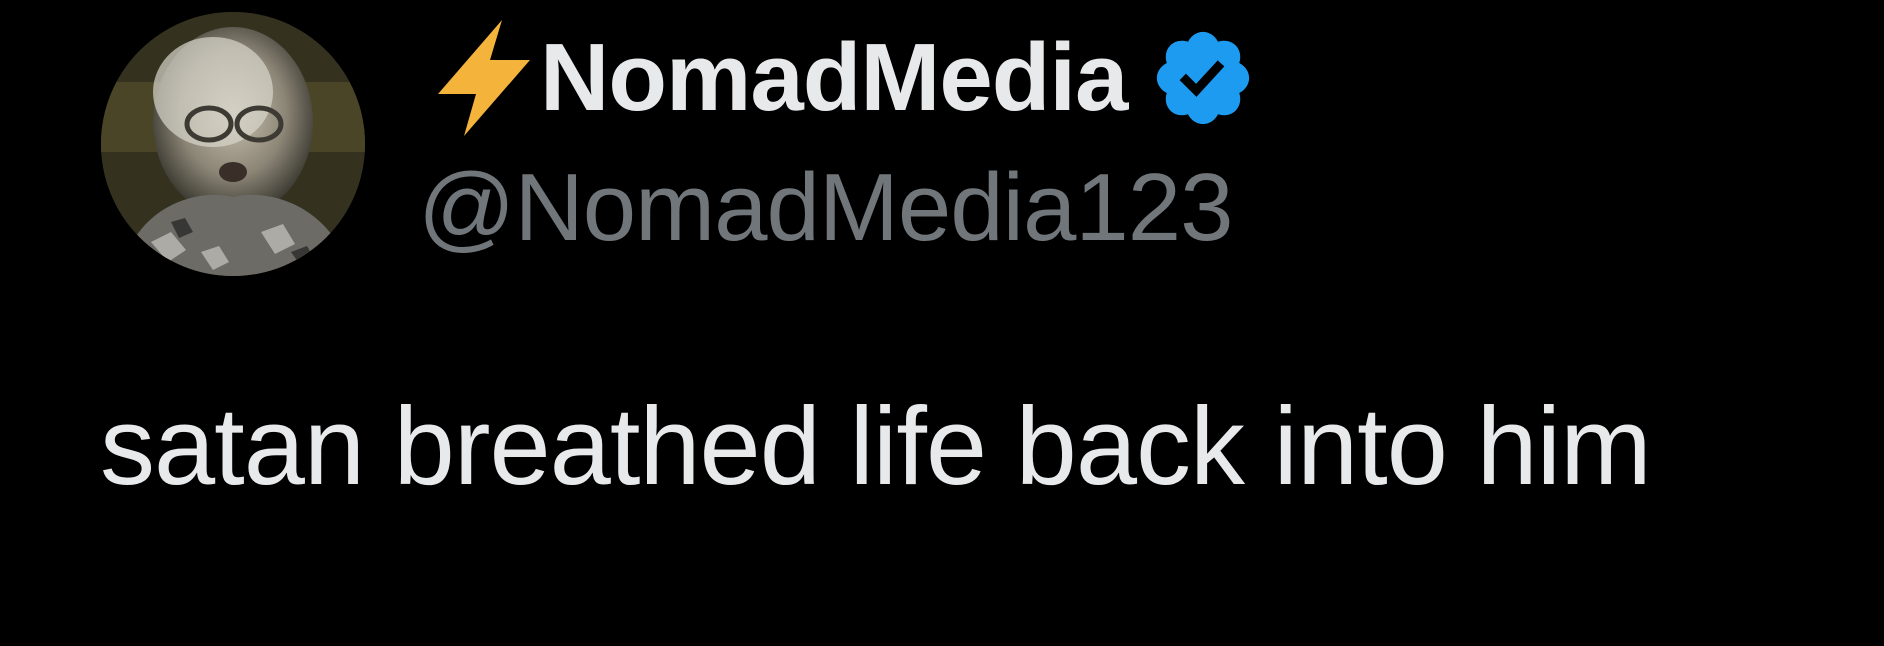  I want to click on author-name-row: NomadMedia, so click(843, 78).